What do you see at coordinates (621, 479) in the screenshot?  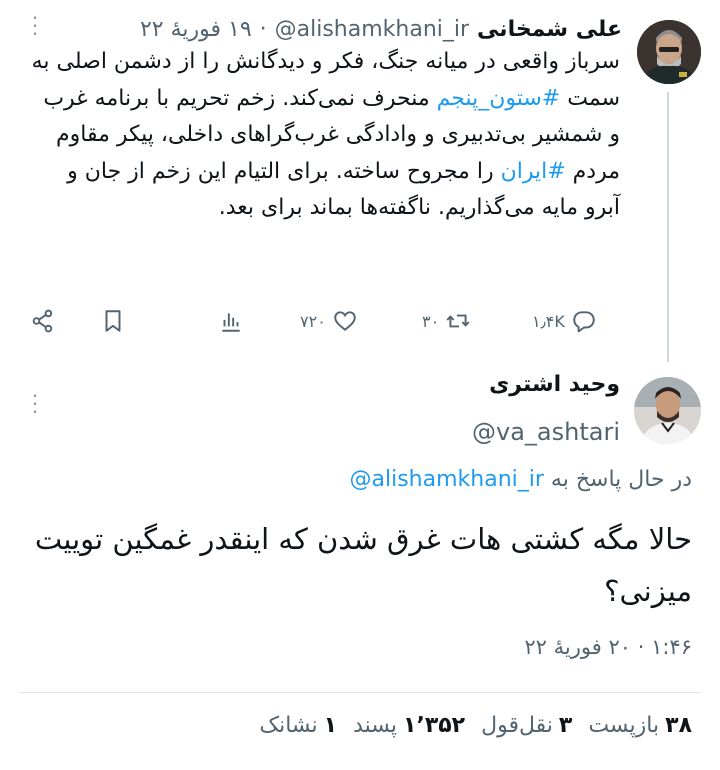 I see `replying-to-prefix: در حال پاسخ به` at bounding box center [621, 479].